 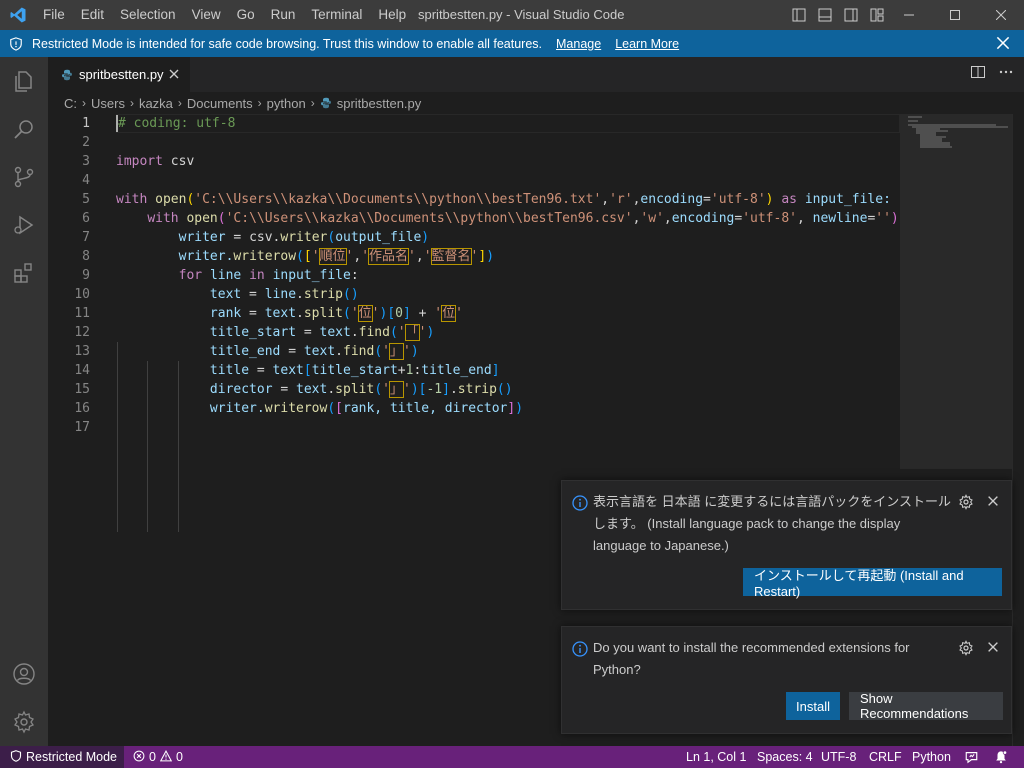 What do you see at coordinates (174, 75) in the screenshot?
I see `tab-close-icon` at bounding box center [174, 75].